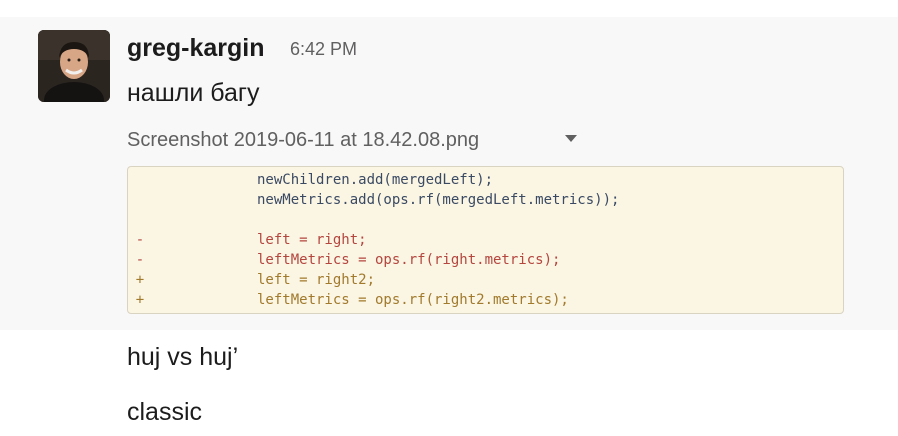 The height and width of the screenshot is (436, 898). What do you see at coordinates (183, 357) in the screenshot?
I see `message-text: huj vs huj’` at bounding box center [183, 357].